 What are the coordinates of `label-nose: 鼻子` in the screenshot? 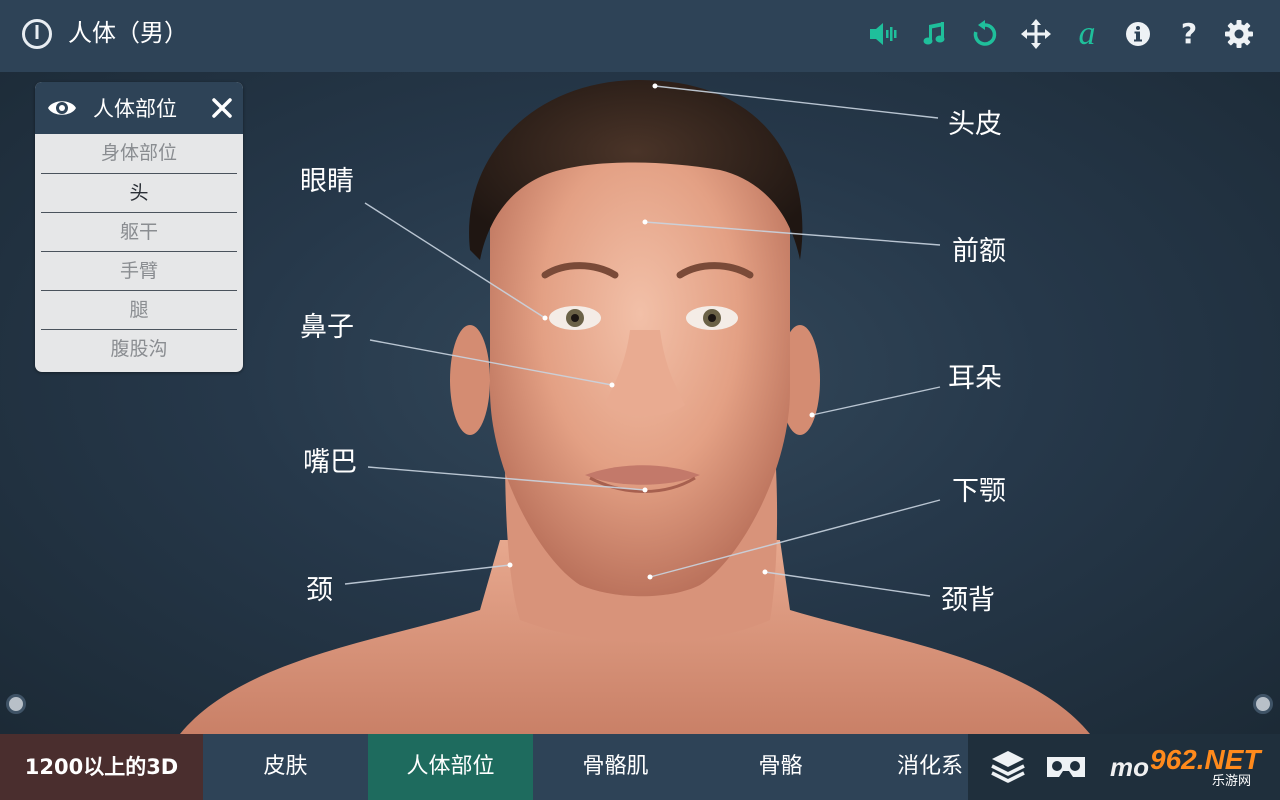 It's located at (327, 328).